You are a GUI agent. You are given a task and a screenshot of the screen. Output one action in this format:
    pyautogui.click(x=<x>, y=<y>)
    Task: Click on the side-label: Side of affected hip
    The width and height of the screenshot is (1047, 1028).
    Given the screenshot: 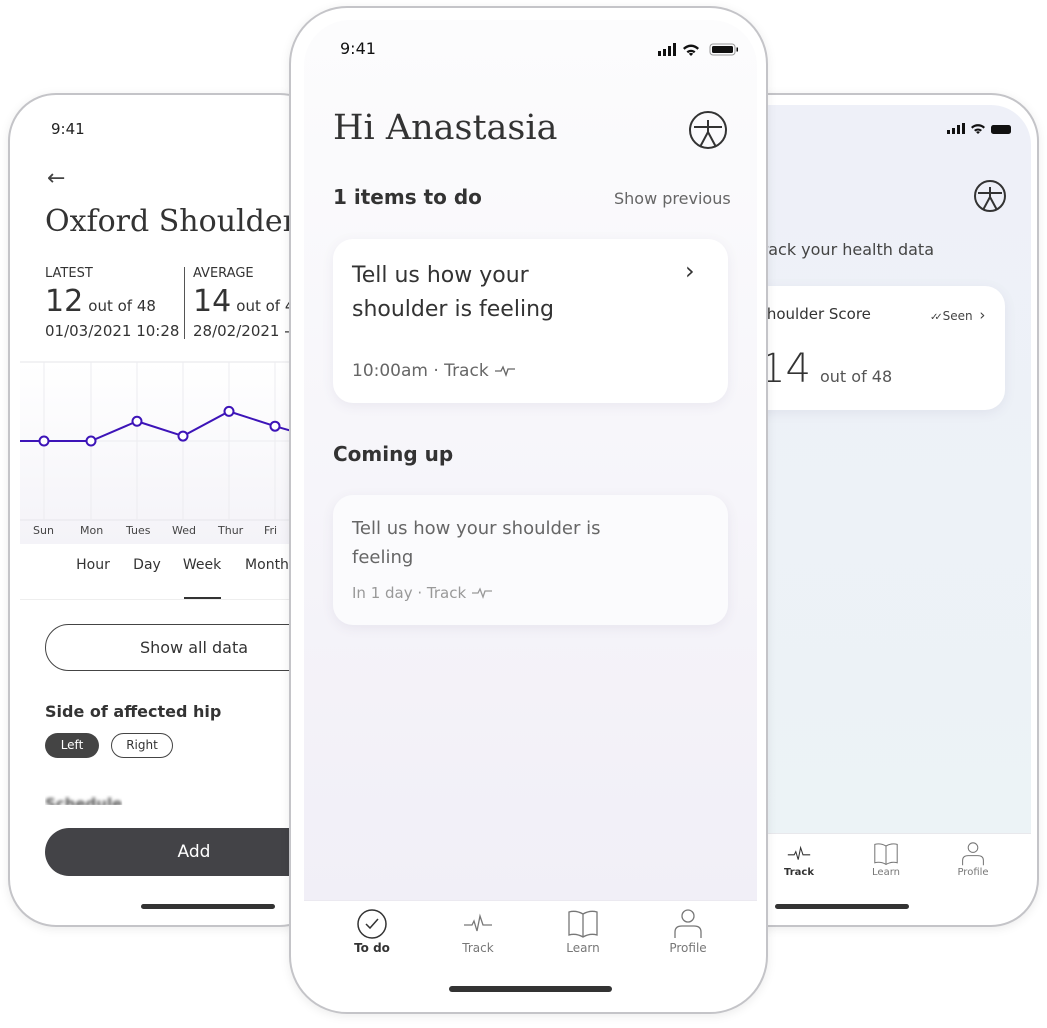 What is the action you would take?
    pyautogui.click(x=133, y=711)
    